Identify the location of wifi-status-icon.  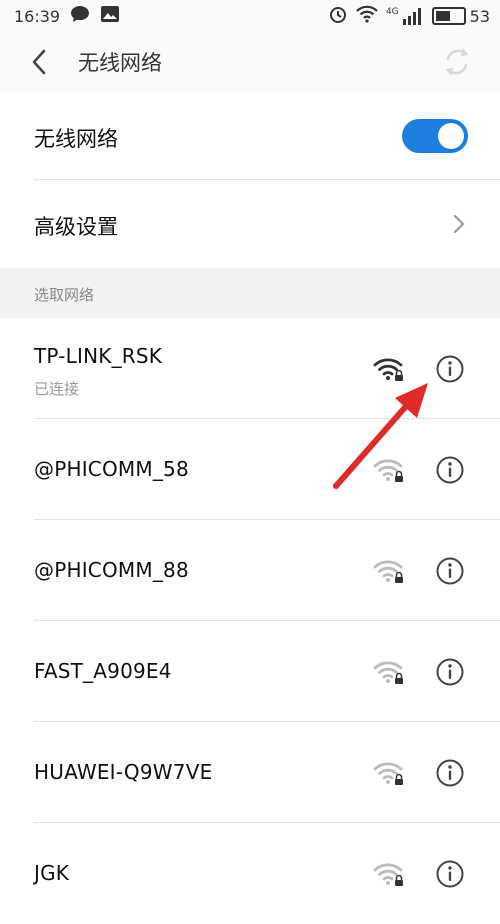
(367, 16).